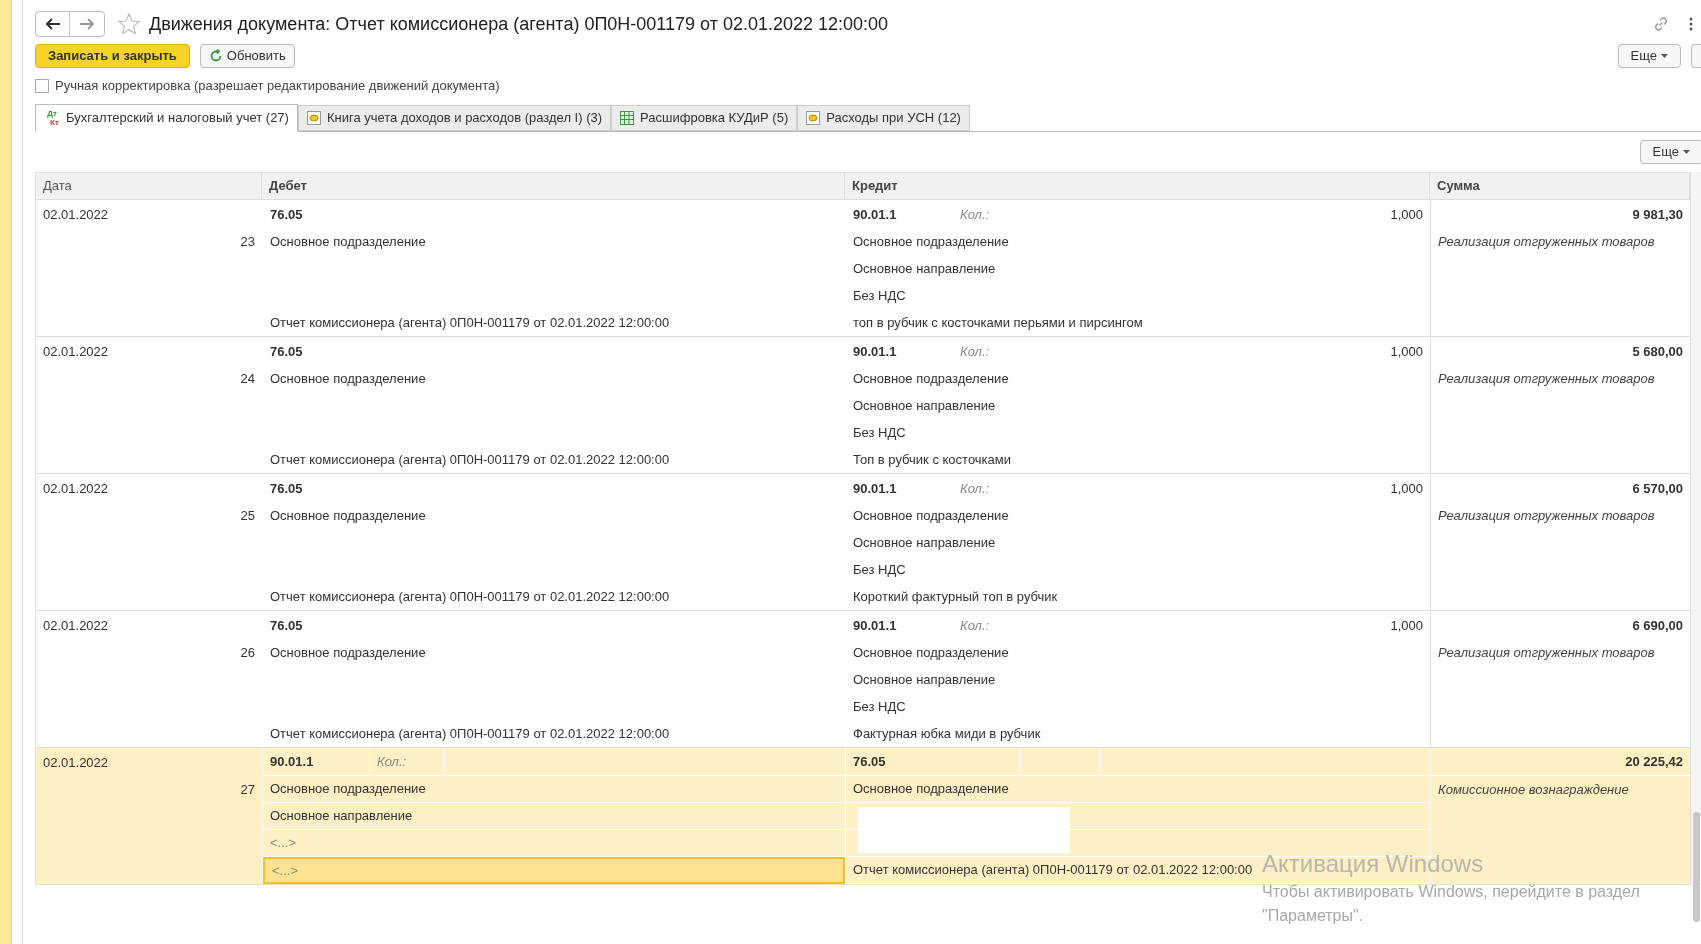 Image resolution: width=1701 pixels, height=944 pixels. What do you see at coordinates (863, 816) in the screenshot?
I see `selected-row` at bounding box center [863, 816].